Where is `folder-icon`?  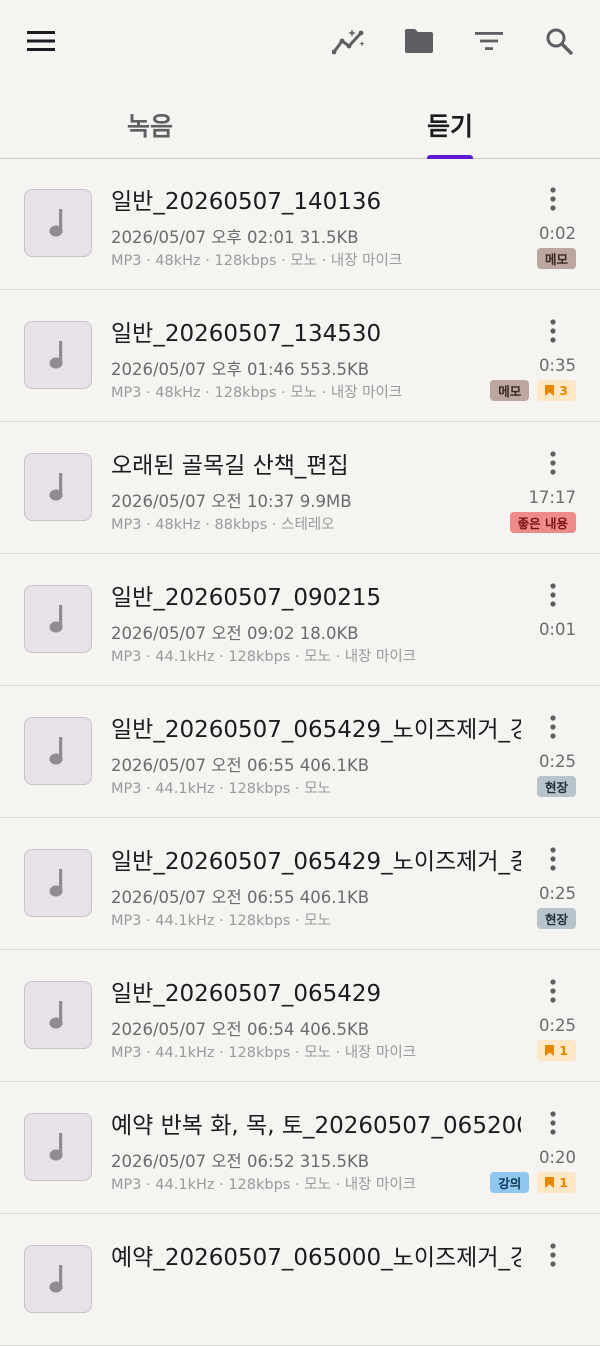
folder-icon is located at coordinates (419, 41).